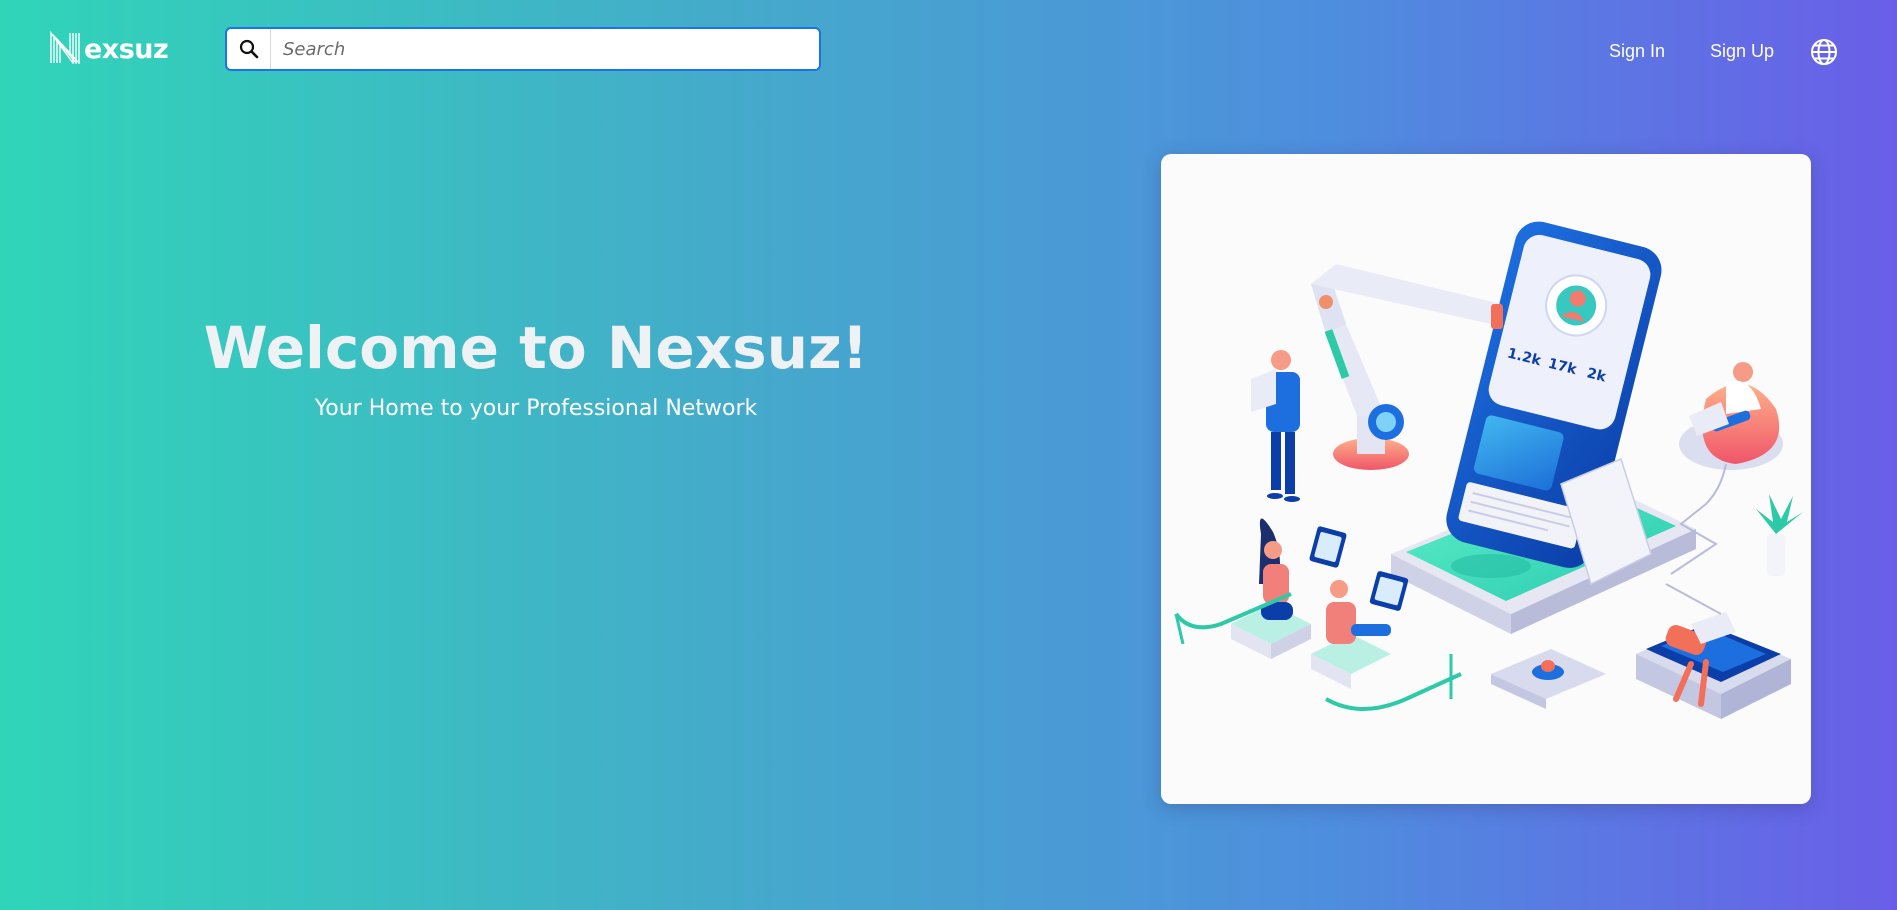 The height and width of the screenshot is (910, 1897). I want to click on search-input, so click(545, 49).